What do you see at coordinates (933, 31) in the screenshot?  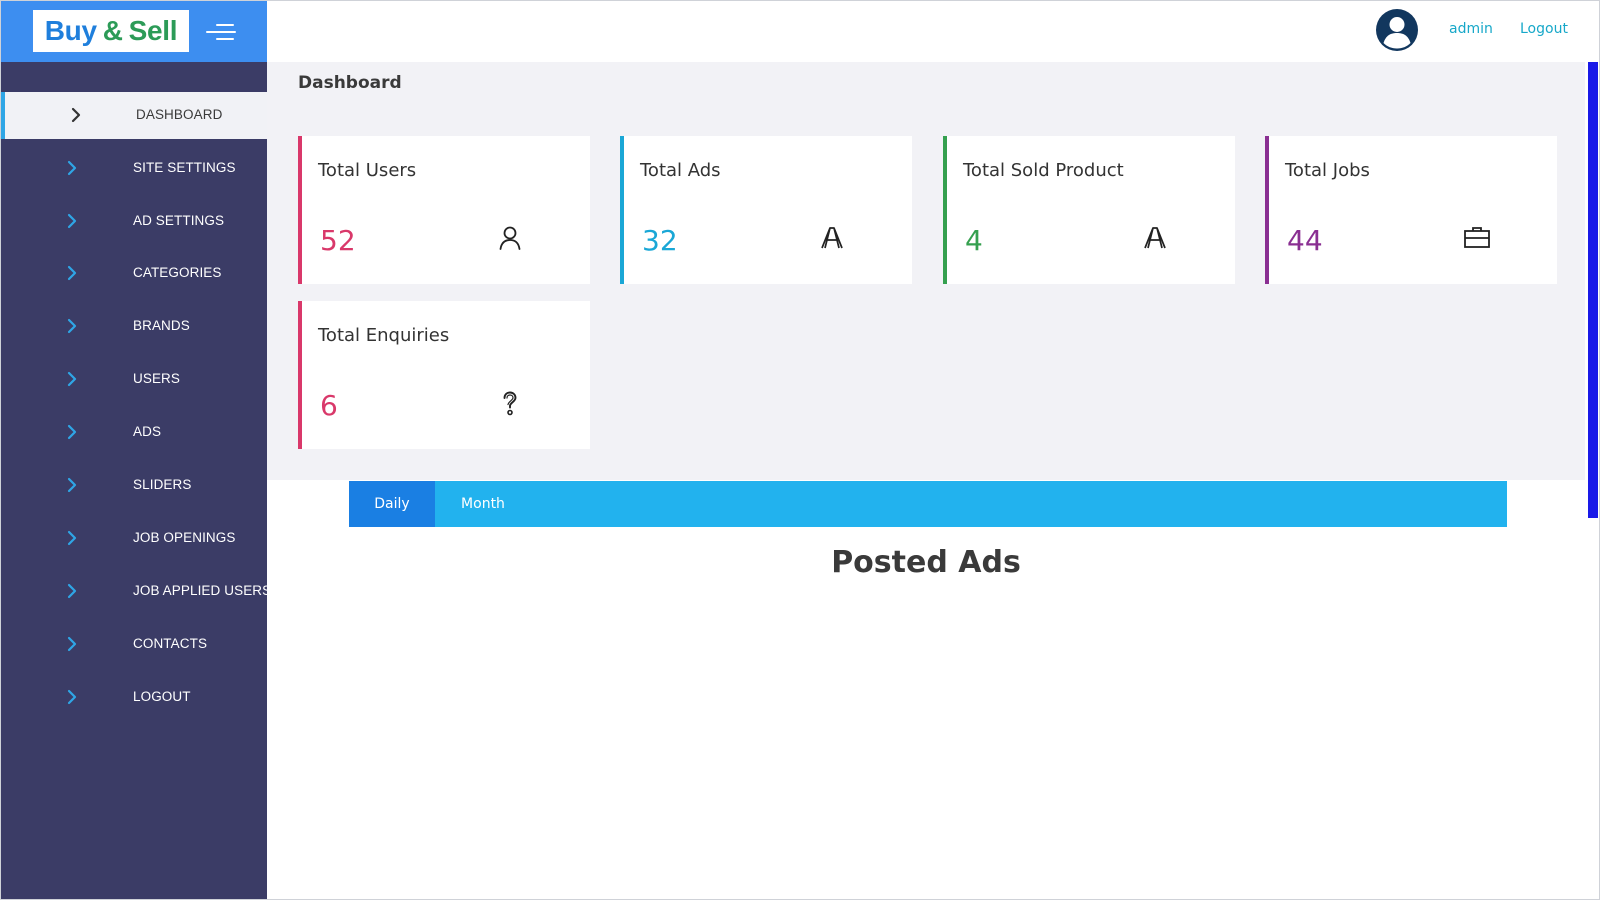 I see `top-bar: admin Logout` at bounding box center [933, 31].